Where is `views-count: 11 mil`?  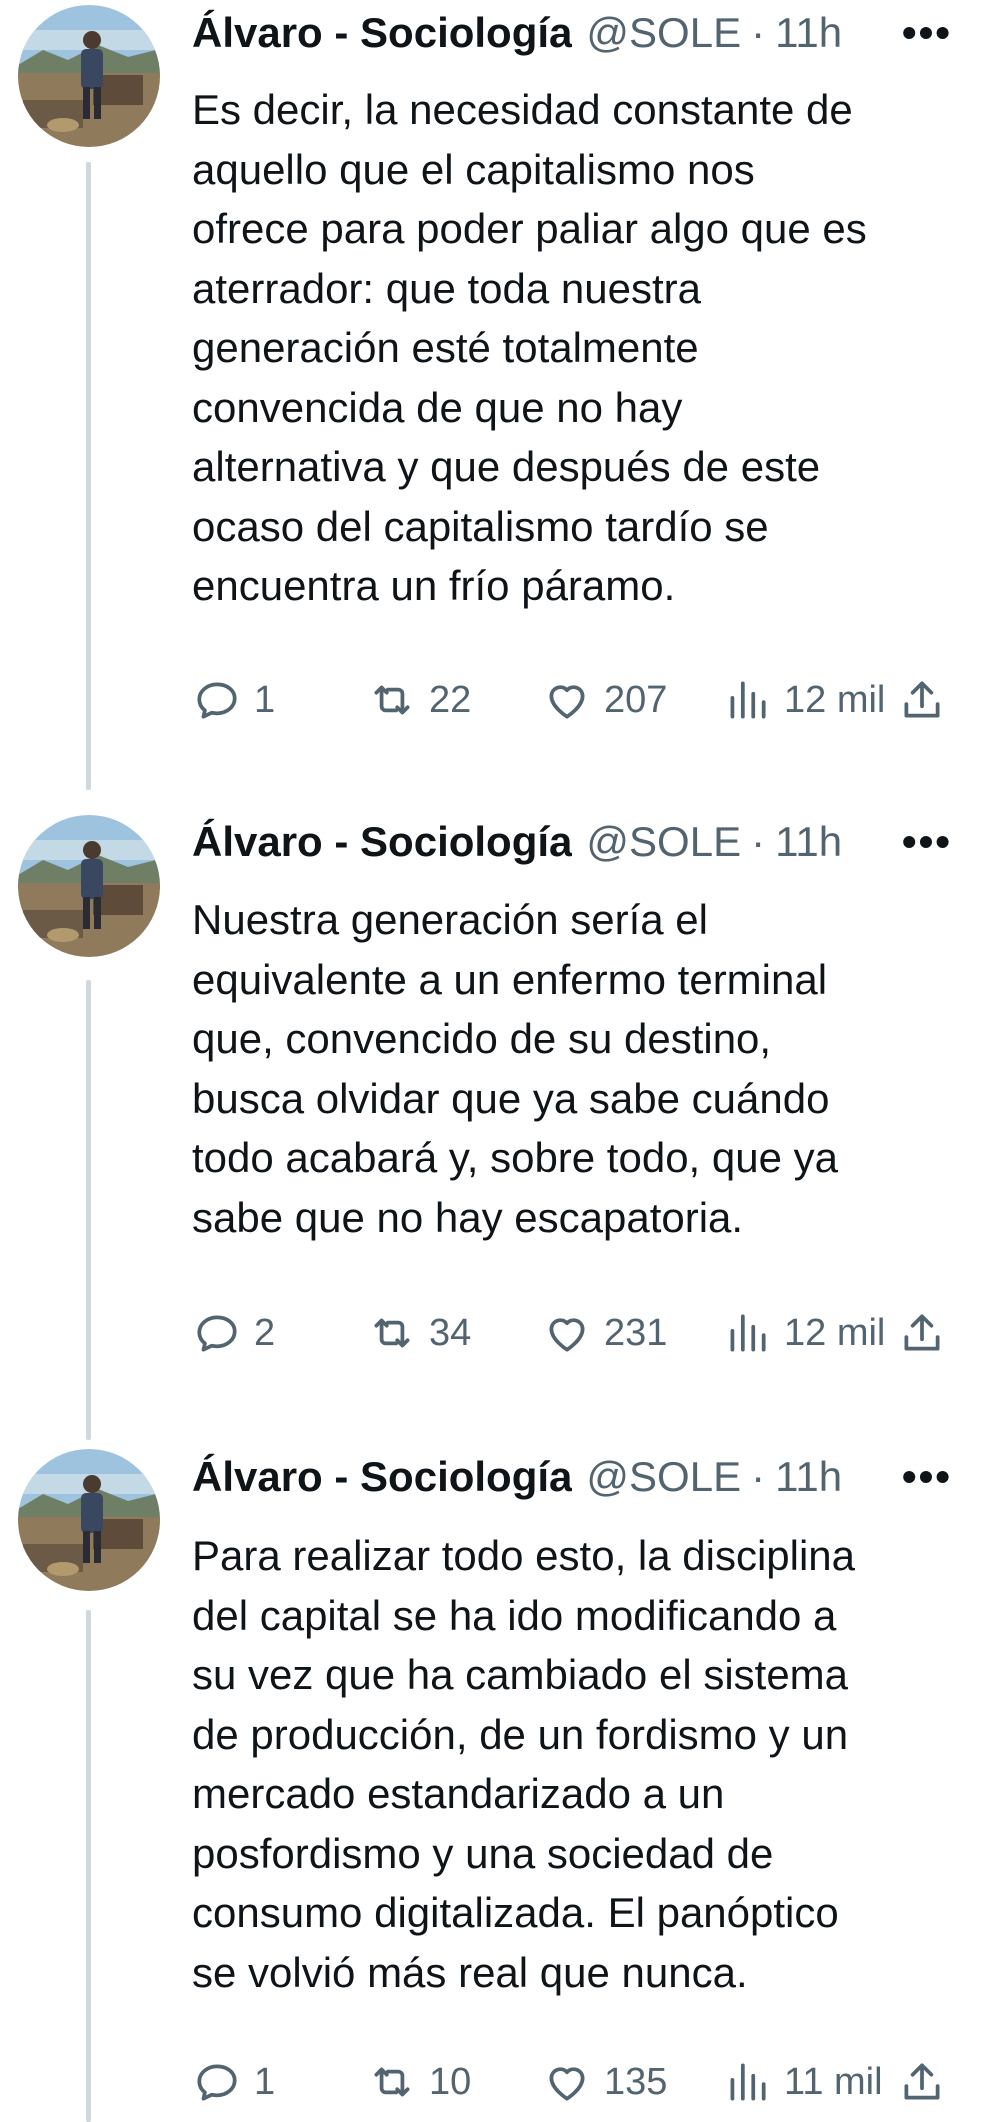 views-count: 11 mil is located at coordinates (833, 2081).